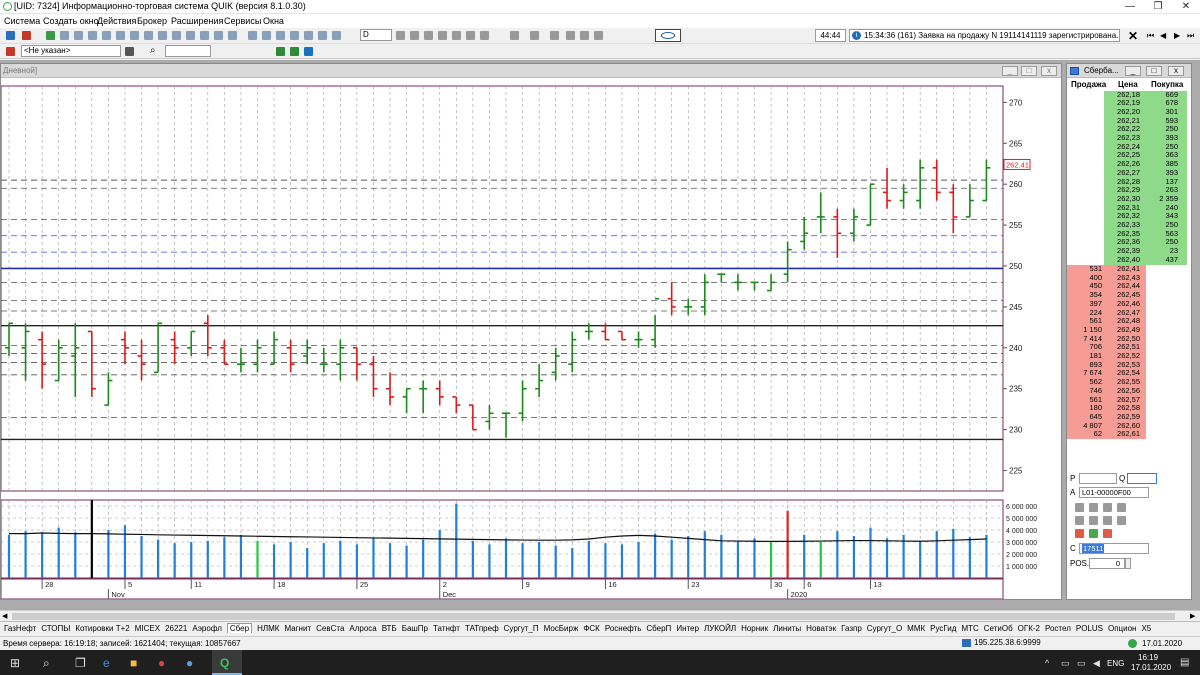 Image resolution: width=1200 pixels, height=675 pixels. Describe the element at coordinates (400, 35) in the screenshot. I see `crosshair-icon` at that location.